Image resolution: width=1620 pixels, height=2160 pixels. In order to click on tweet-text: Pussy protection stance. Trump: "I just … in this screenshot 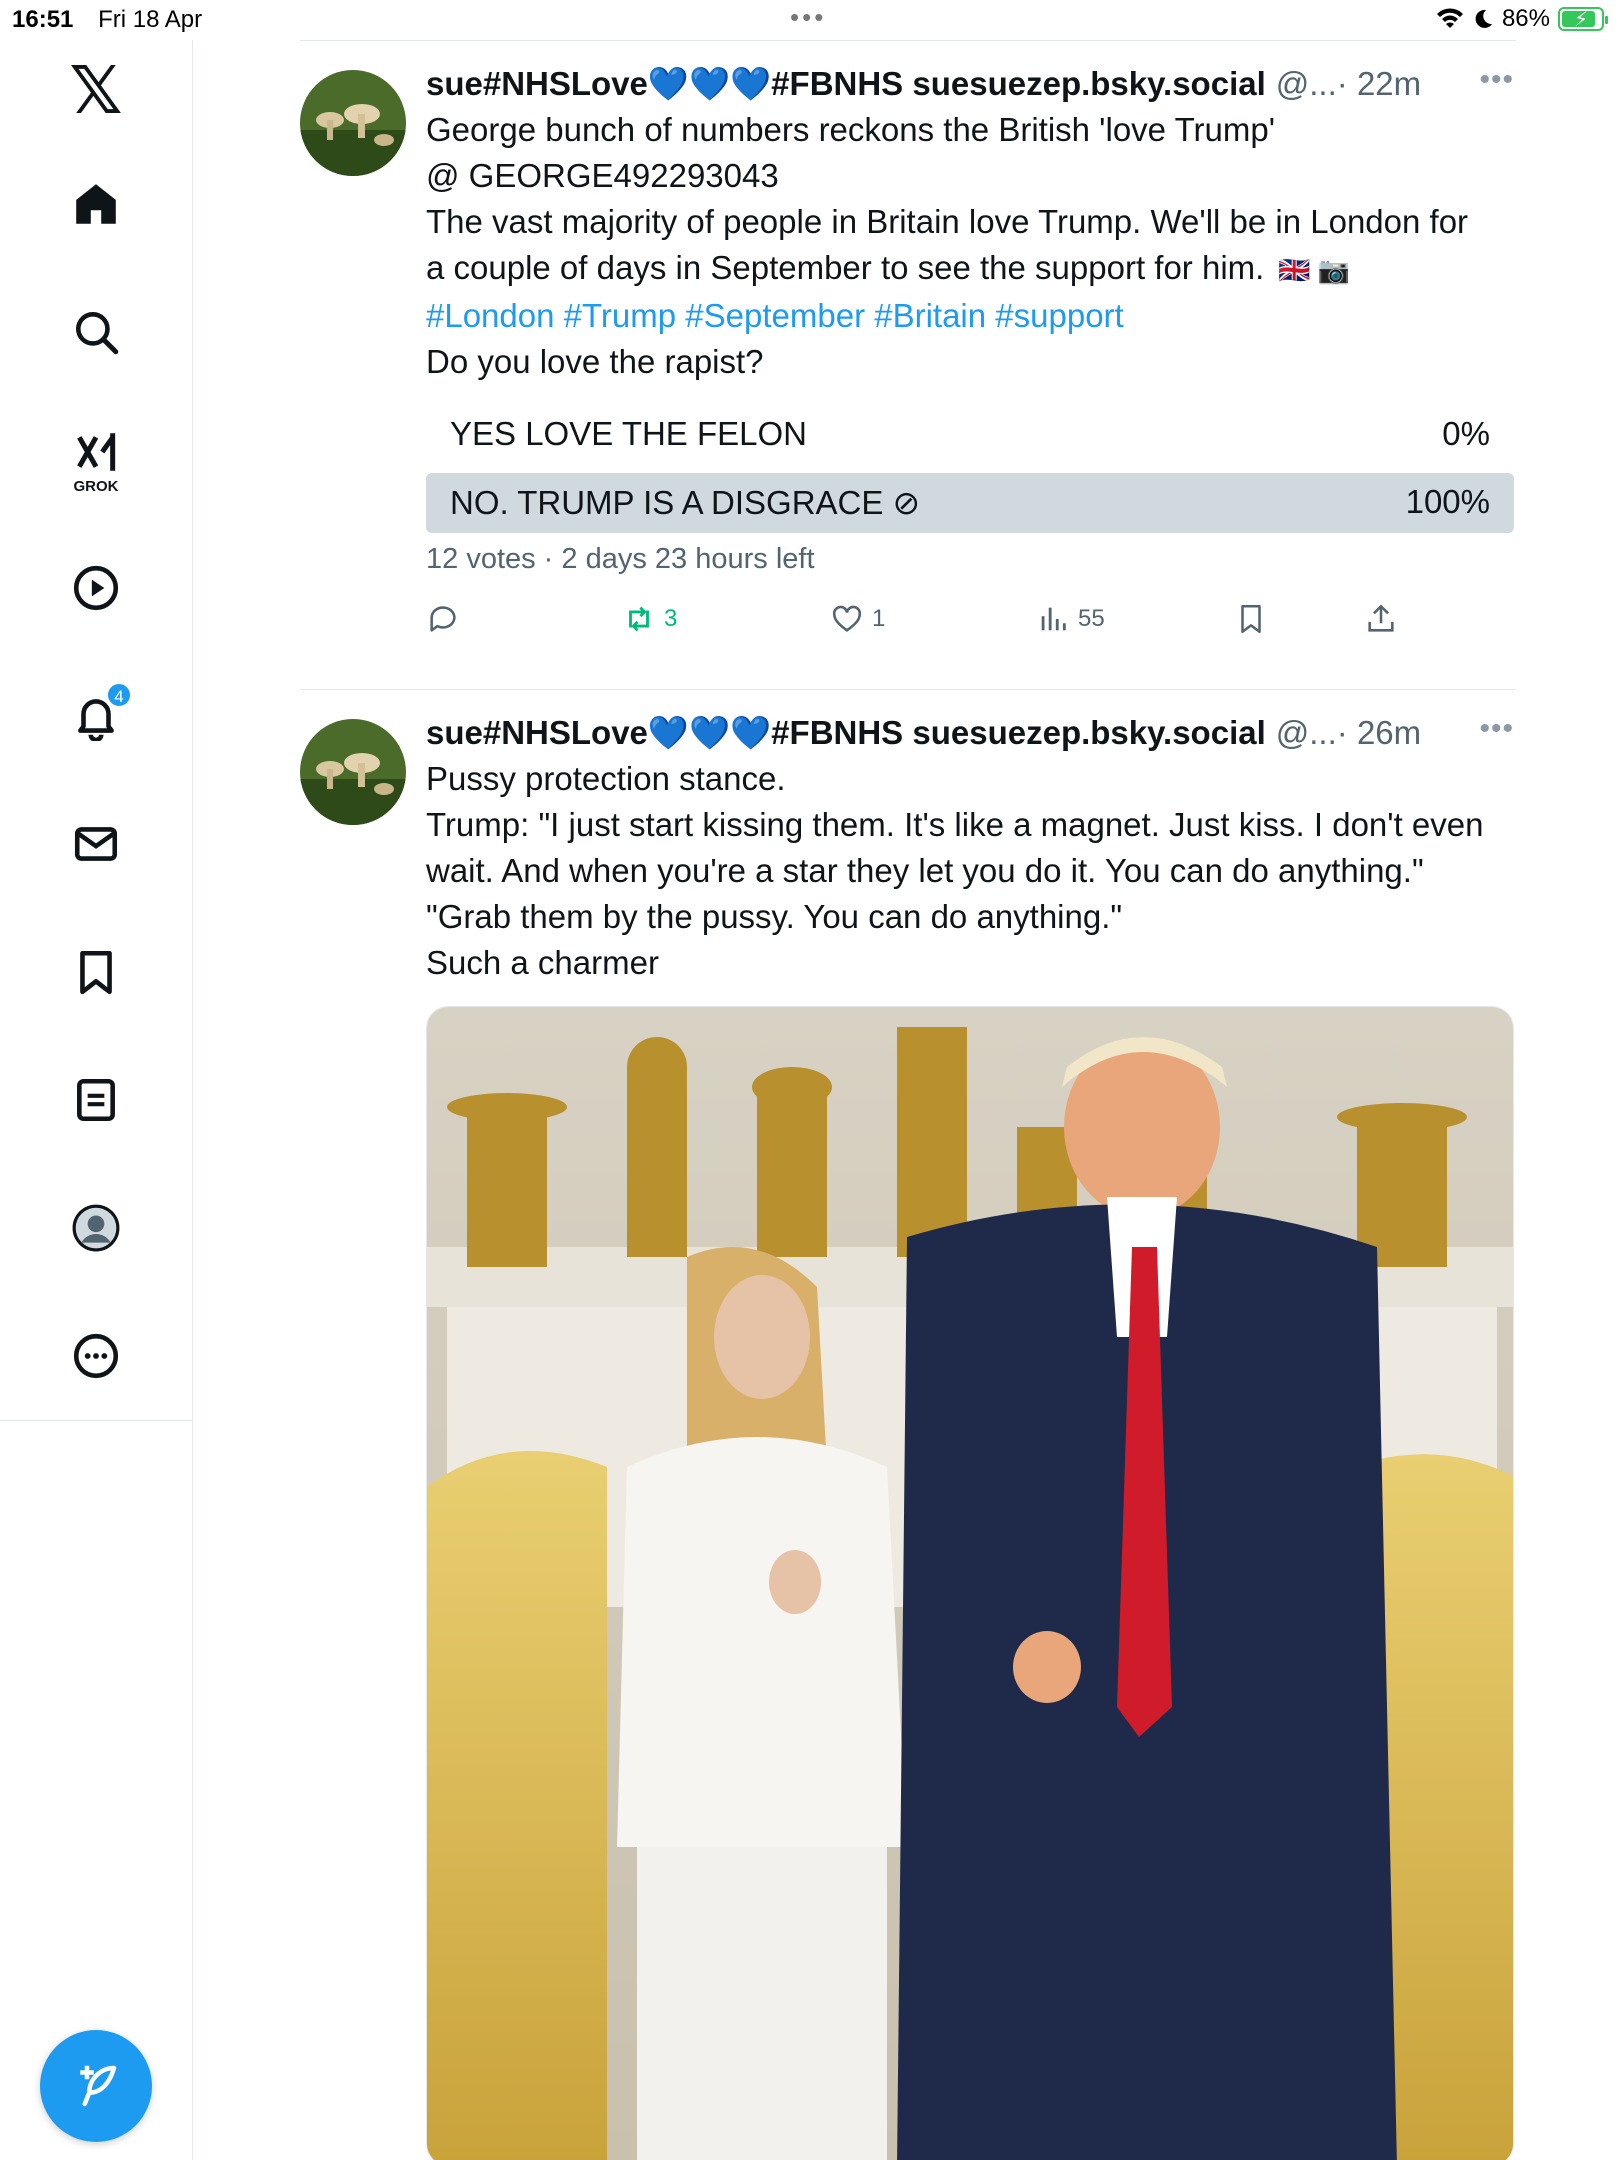, I will do `click(970, 871)`.